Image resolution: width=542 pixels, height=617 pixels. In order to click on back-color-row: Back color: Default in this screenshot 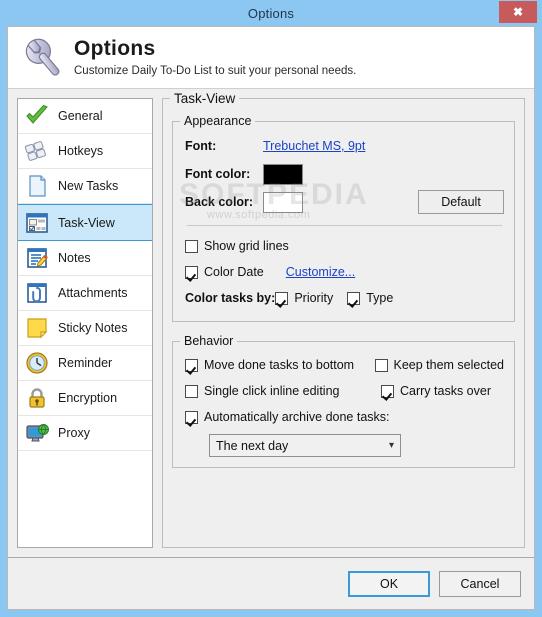, I will do `click(344, 202)`.